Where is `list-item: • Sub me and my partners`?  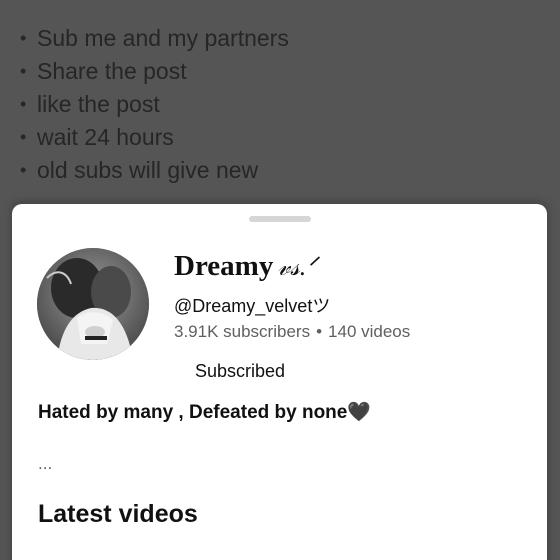 list-item: • Sub me and my partners is located at coordinates (144, 38).